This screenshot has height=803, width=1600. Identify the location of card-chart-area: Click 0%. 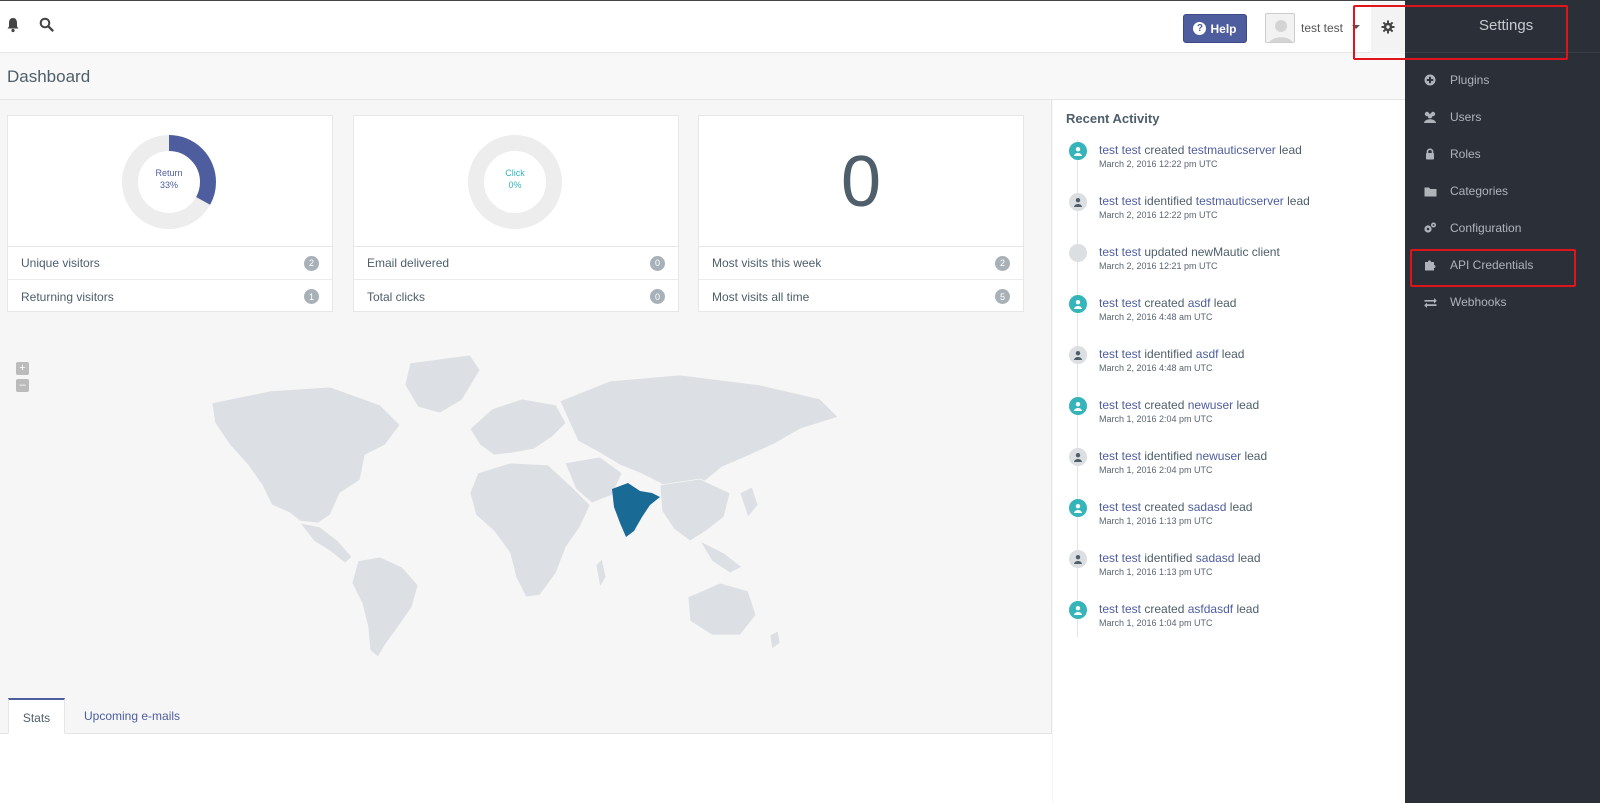
(516, 181).